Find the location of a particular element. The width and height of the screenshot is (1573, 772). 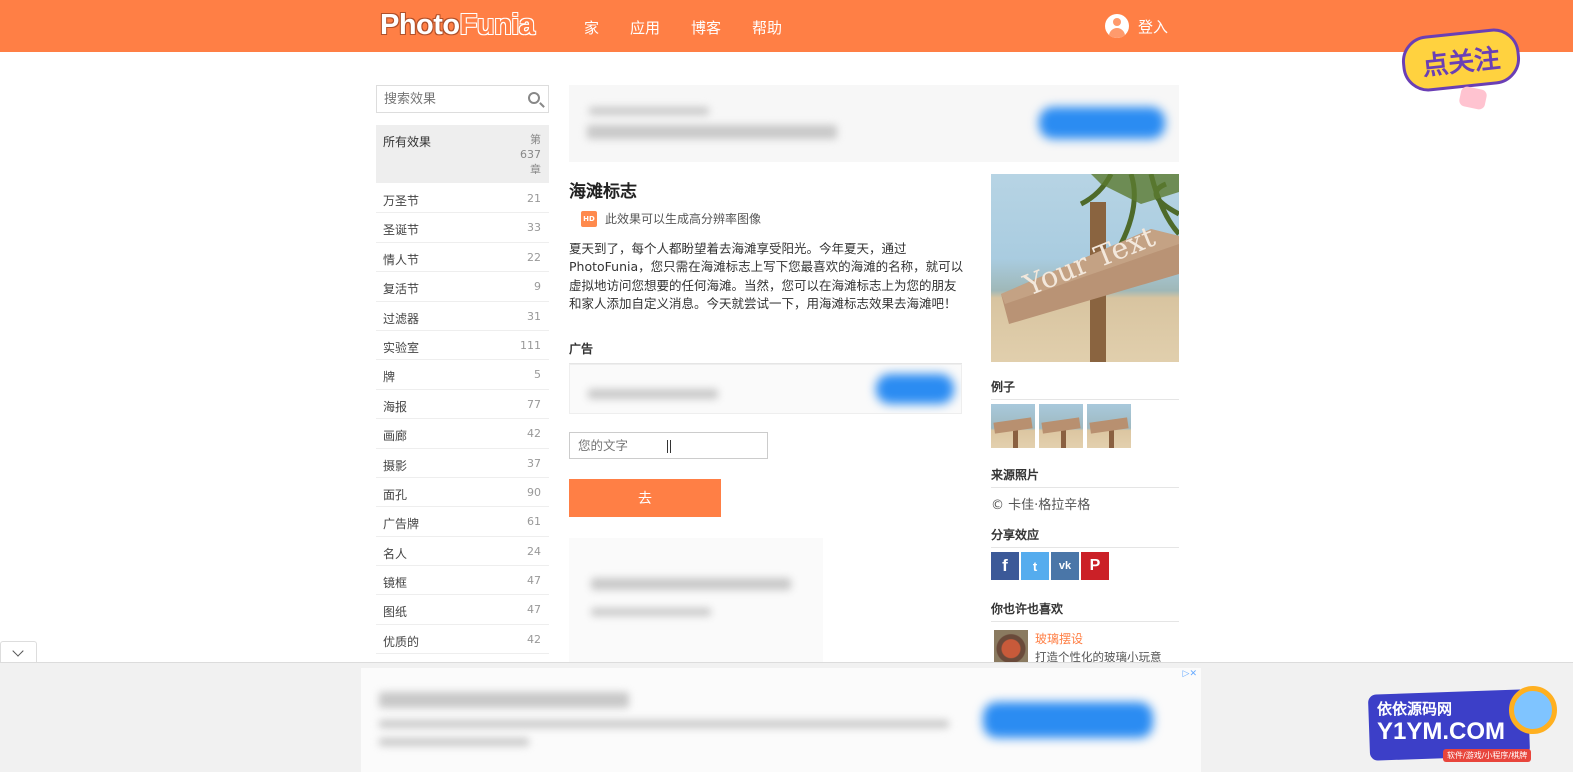

suggested-effect-thumbnail is located at coordinates (1011, 647).